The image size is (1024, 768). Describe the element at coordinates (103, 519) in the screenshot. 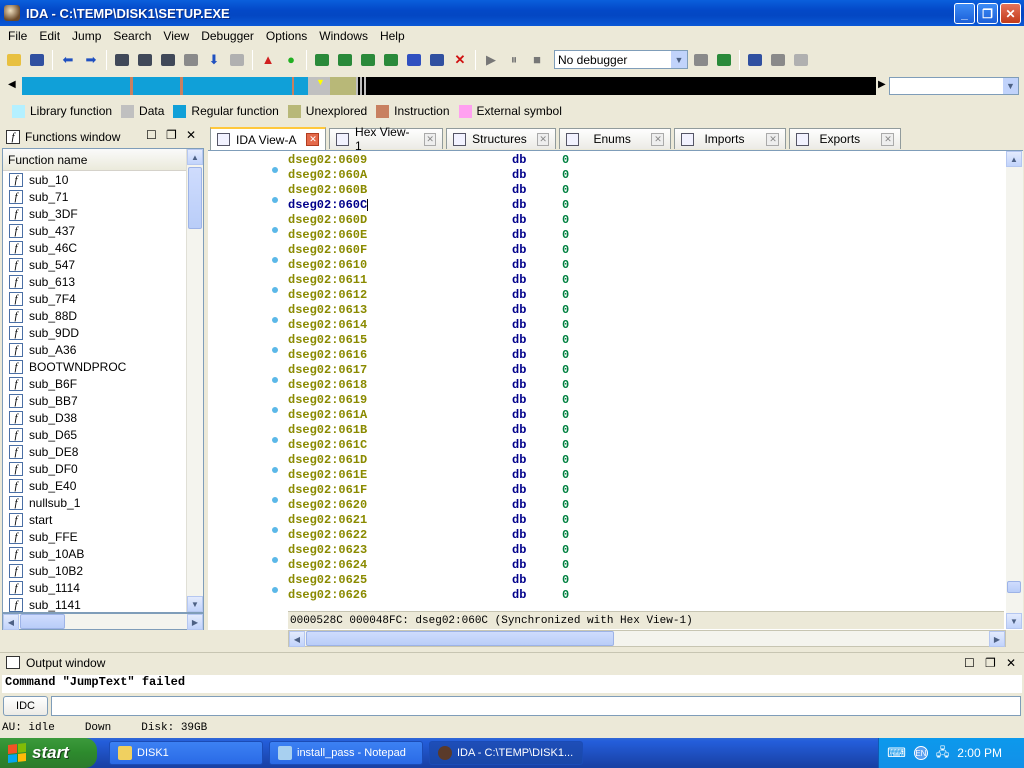

I see `function-item: f start` at that location.